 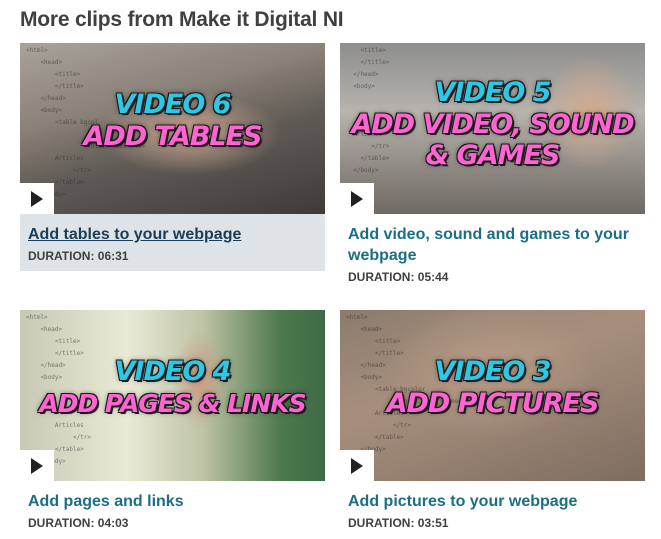 What do you see at coordinates (172, 120) in the screenshot?
I see `video-title-overlay: VIDEO 6 ADD TABLES` at bounding box center [172, 120].